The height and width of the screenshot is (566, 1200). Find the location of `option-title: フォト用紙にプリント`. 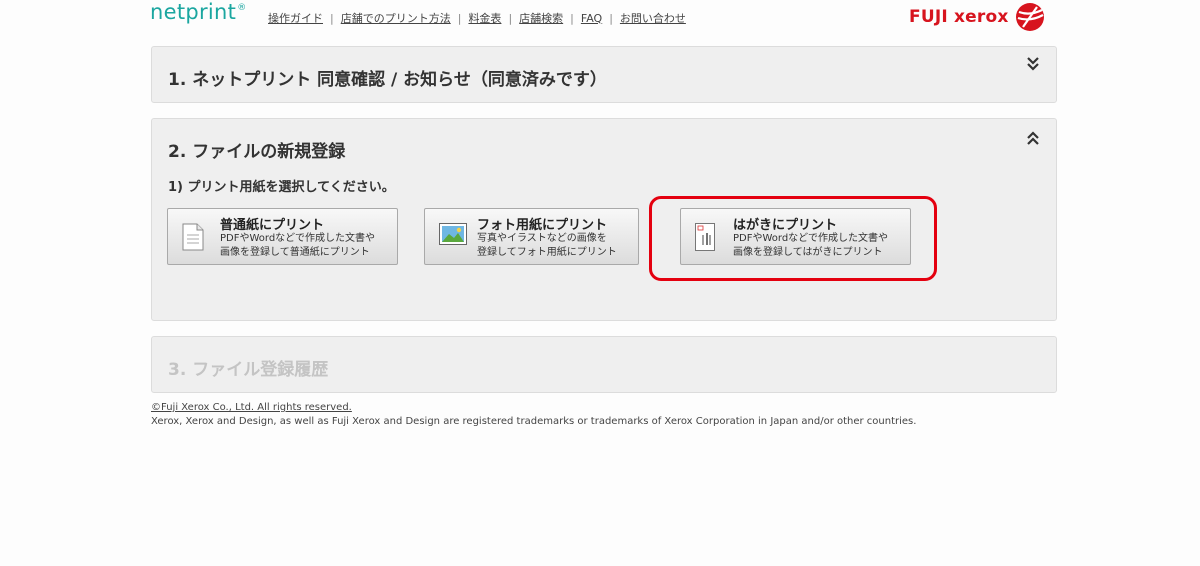

option-title: フォト用紙にプリント is located at coordinates (542, 225).